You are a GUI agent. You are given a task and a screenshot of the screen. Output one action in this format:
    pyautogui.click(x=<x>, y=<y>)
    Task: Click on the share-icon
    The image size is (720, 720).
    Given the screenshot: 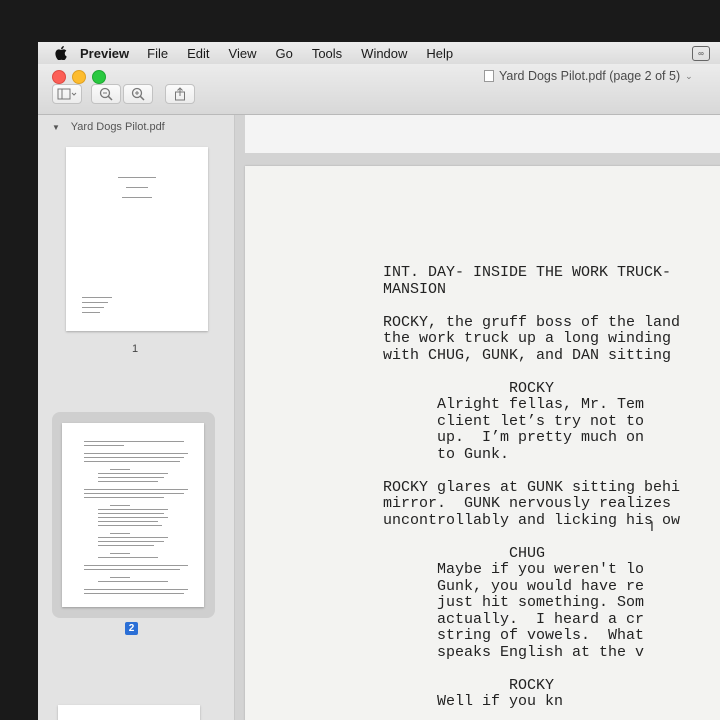 What is the action you would take?
    pyautogui.click(x=180, y=94)
    